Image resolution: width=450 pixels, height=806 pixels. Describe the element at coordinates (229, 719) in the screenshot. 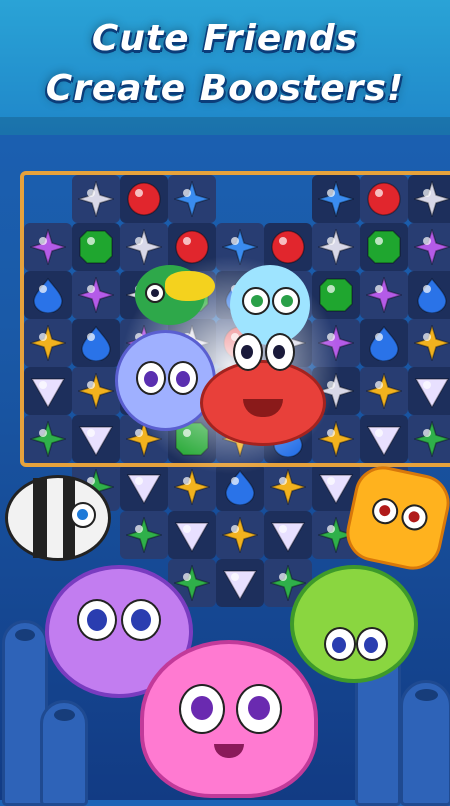

I see `jellyfish-character` at that location.